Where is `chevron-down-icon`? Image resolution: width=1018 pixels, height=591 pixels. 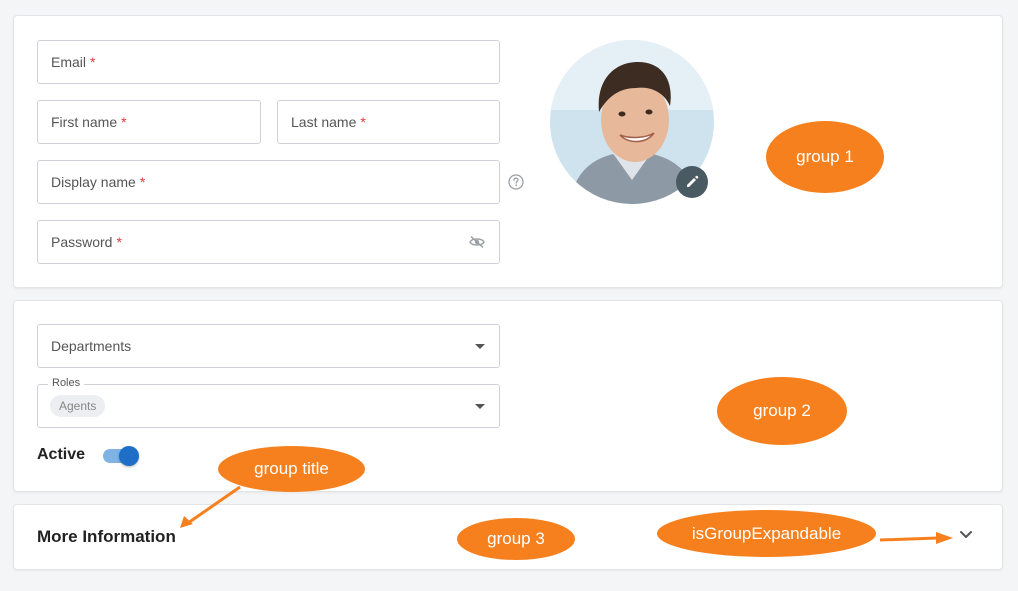
chevron-down-icon is located at coordinates (966, 535).